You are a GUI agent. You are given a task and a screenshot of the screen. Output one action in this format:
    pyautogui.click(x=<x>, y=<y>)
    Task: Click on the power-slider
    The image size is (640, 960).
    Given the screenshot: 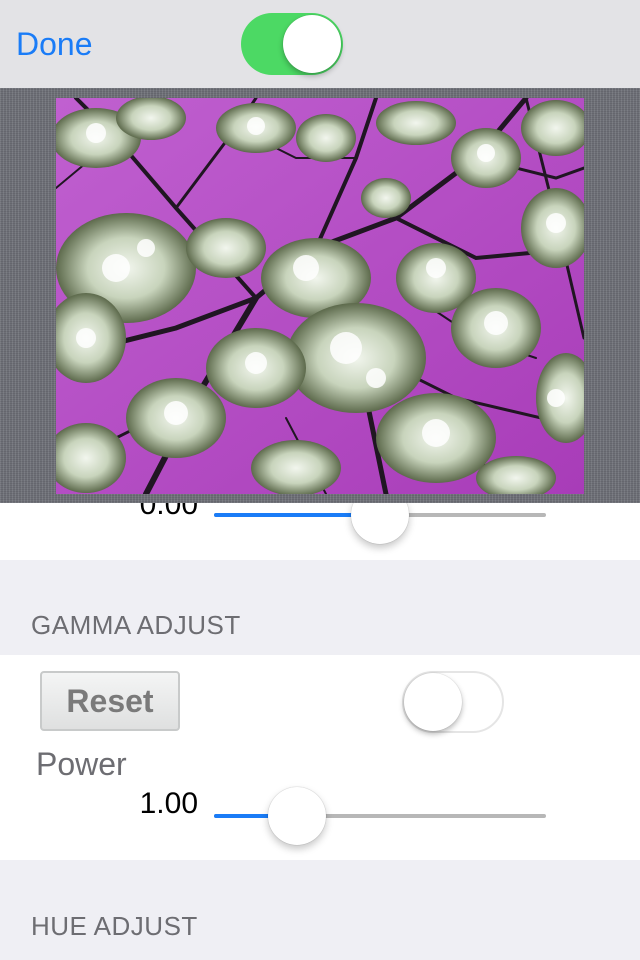 What is the action you would take?
    pyautogui.click(x=380, y=816)
    